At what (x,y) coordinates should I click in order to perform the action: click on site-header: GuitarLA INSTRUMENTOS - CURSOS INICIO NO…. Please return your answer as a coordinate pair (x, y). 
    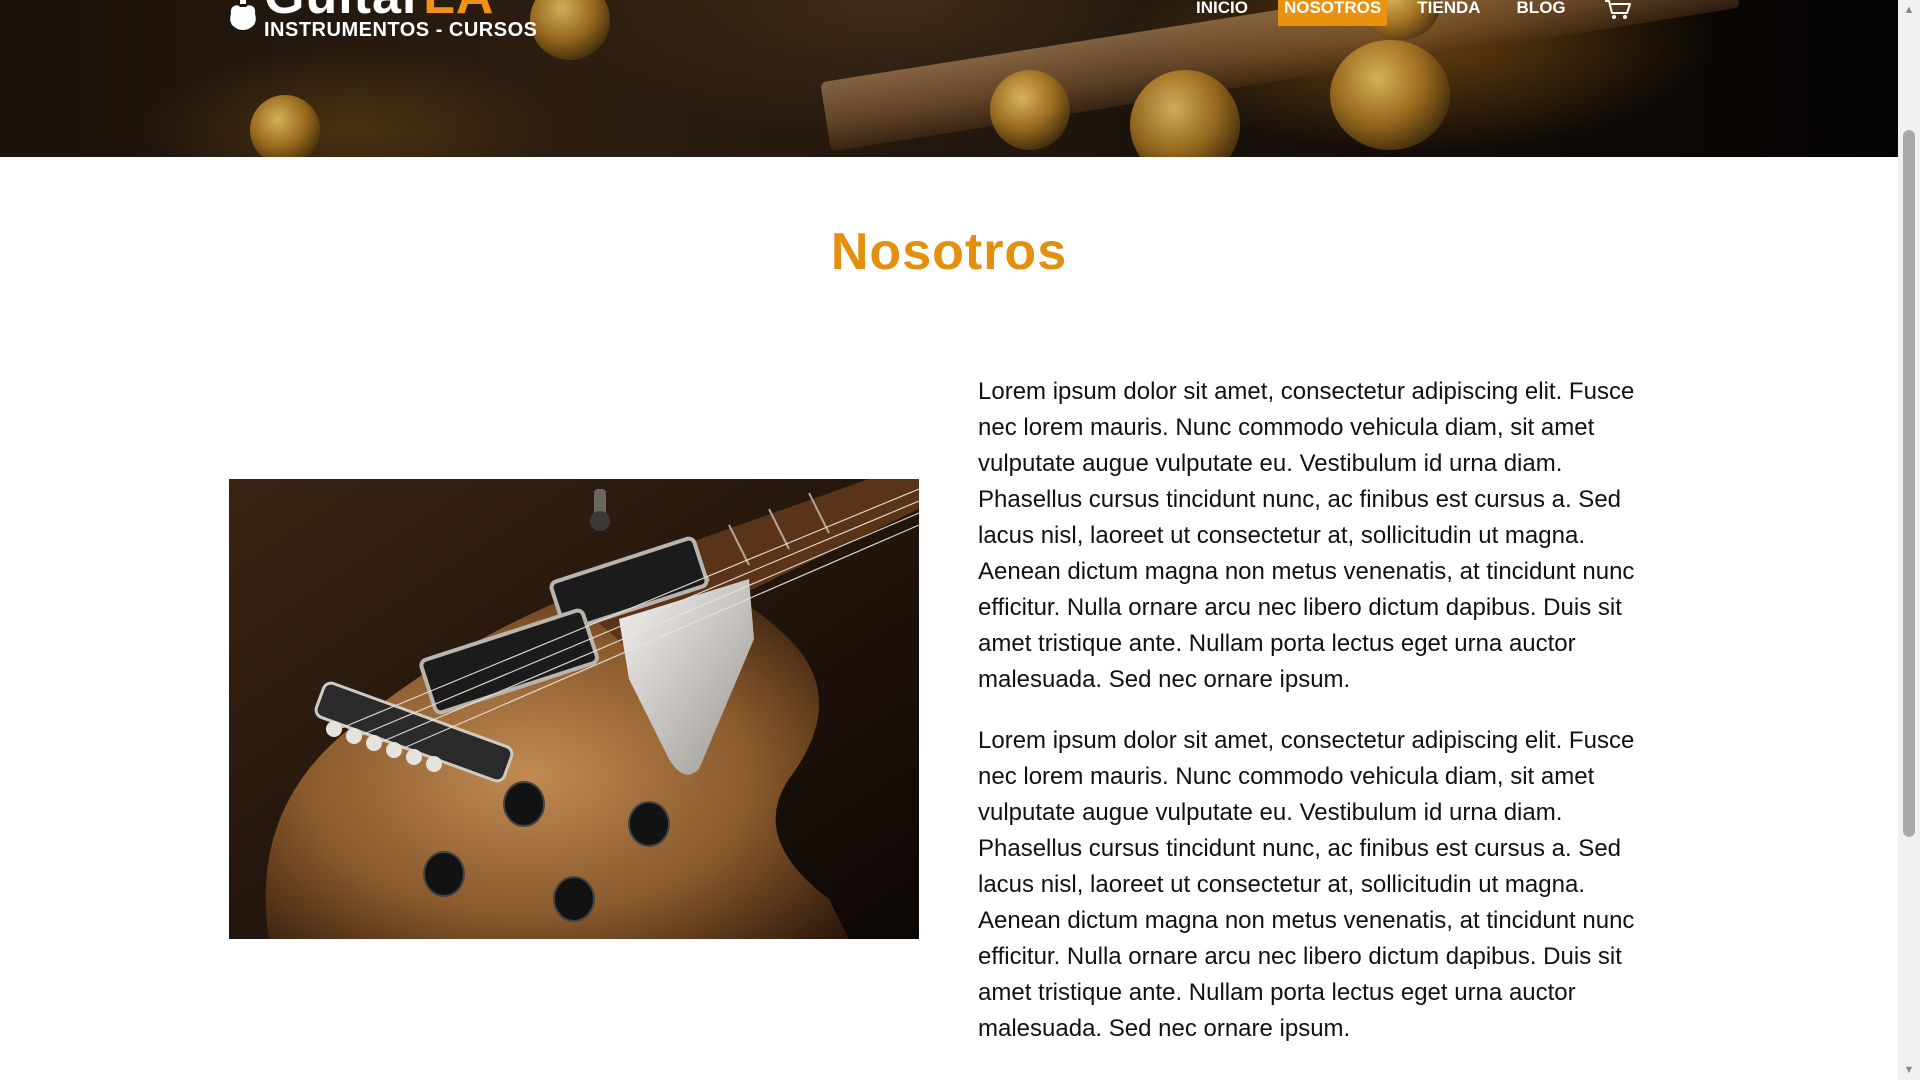
    Looking at the image, I should click on (949, 78).